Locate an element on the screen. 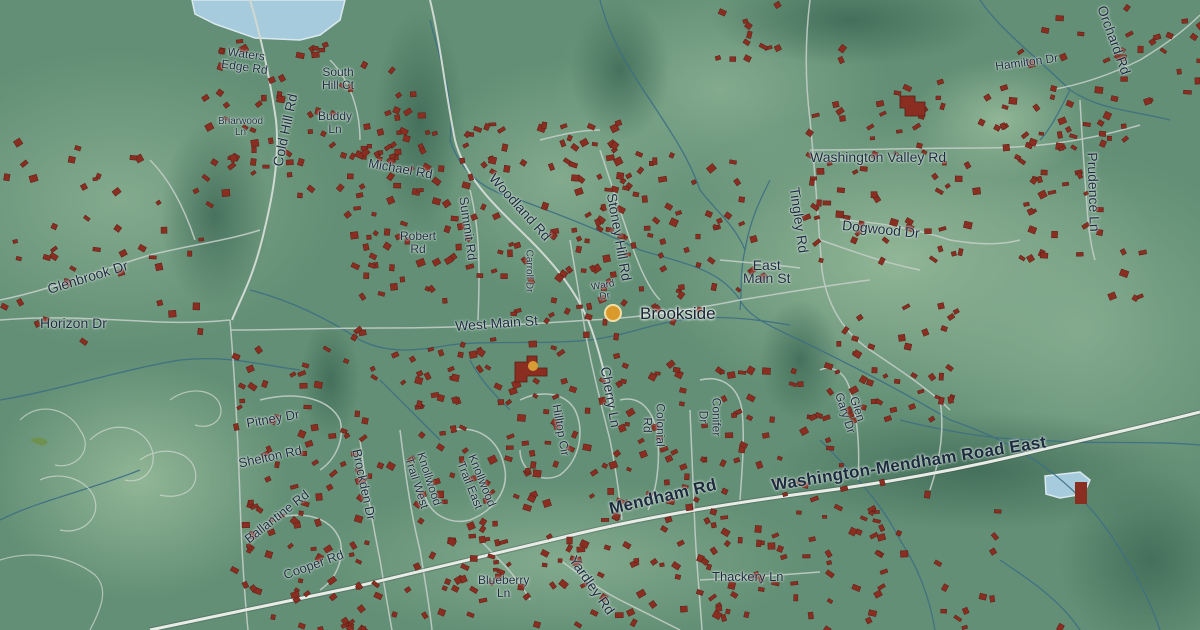  road-label-robert: Robert Rd is located at coordinates (418, 243).